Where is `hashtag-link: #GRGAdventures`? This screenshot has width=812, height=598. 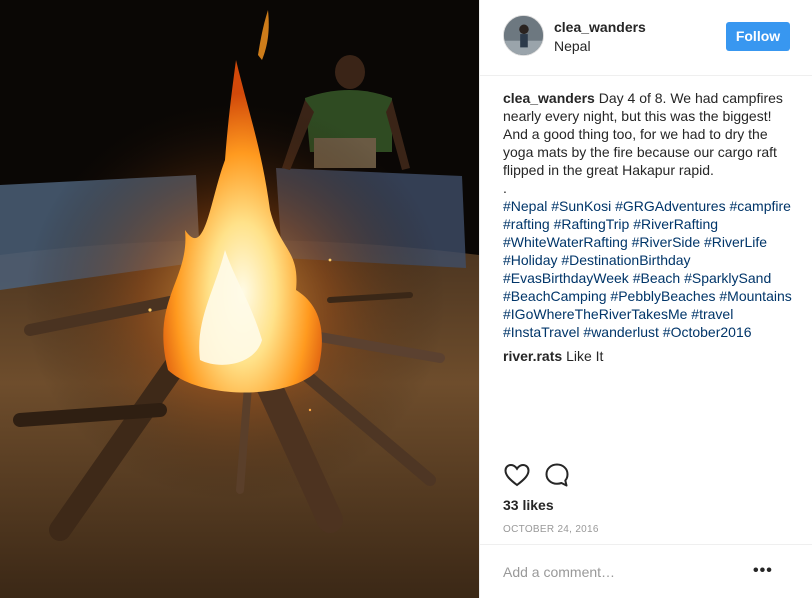 hashtag-link: #GRGAdventures is located at coordinates (670, 206).